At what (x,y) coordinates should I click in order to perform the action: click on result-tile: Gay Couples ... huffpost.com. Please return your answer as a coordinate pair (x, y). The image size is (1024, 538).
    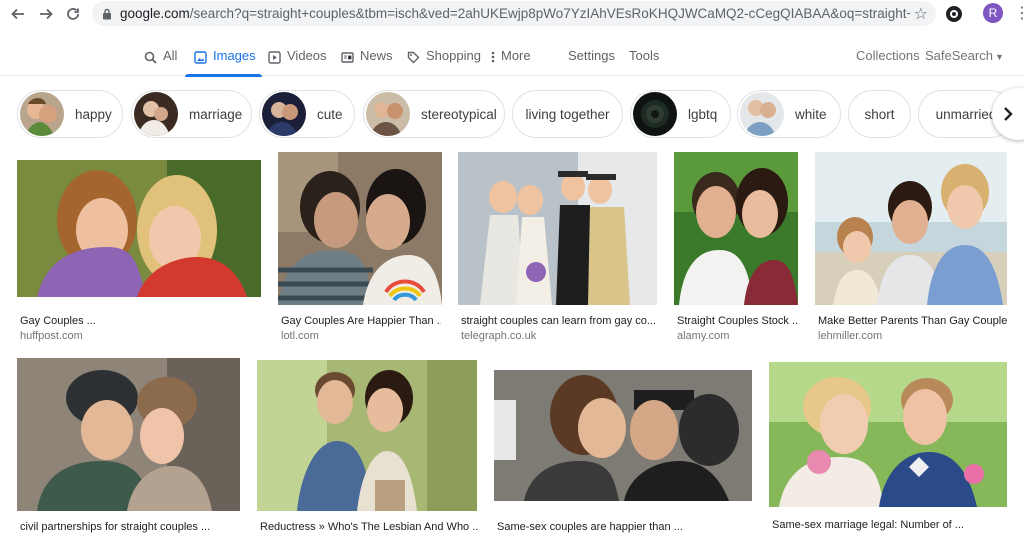
    Looking at the image, I should click on (139, 252).